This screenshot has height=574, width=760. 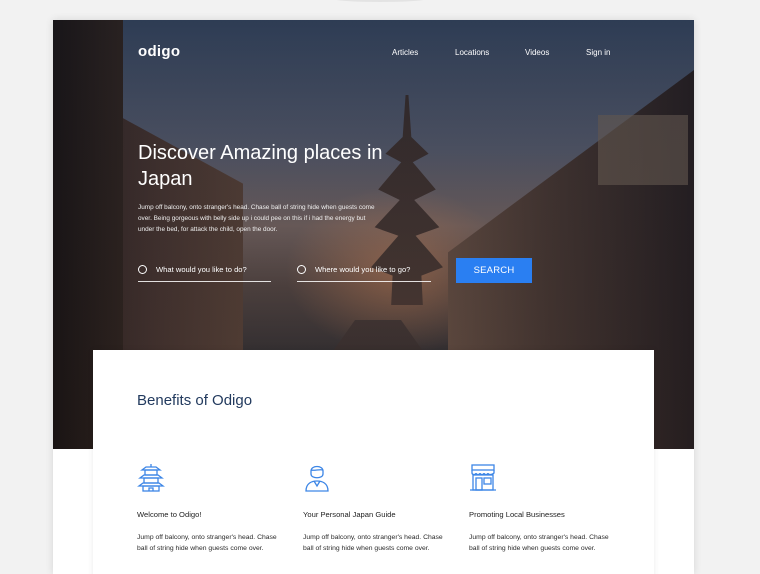 What do you see at coordinates (169, 514) in the screenshot?
I see `benefit-title: Welcome to Odigo!` at bounding box center [169, 514].